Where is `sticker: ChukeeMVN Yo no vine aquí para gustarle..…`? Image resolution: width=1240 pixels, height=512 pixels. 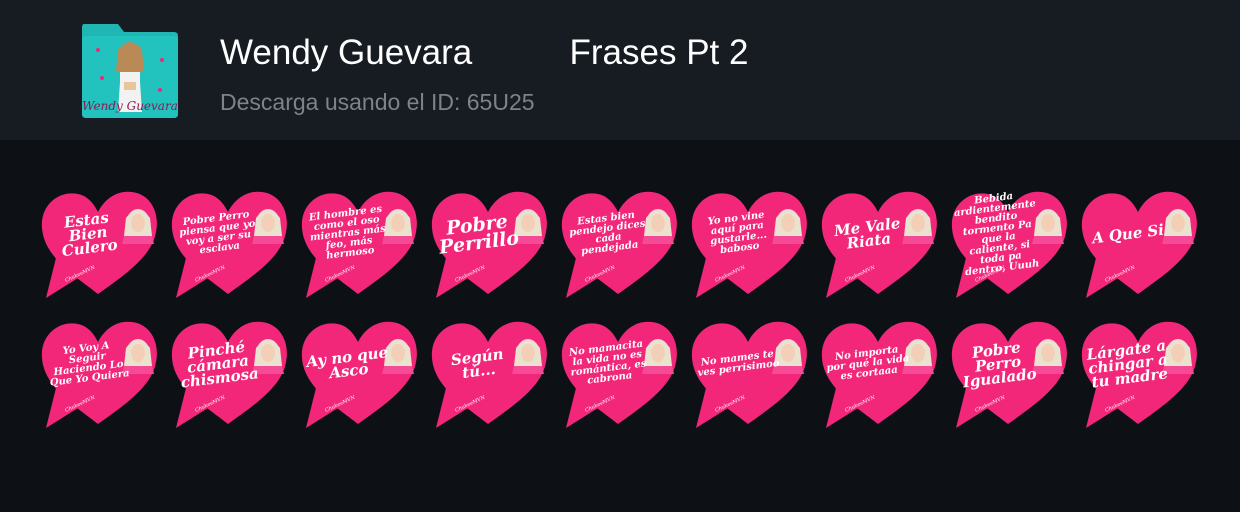 sticker: ChukeeMVN Yo no vine aquí para gustarle..… is located at coordinates (750, 243).